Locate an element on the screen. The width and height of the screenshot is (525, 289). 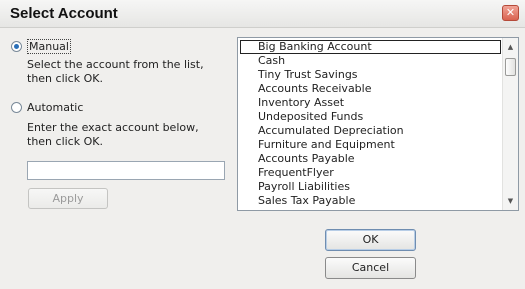
close-icon: ✕ is located at coordinates (510, 12).